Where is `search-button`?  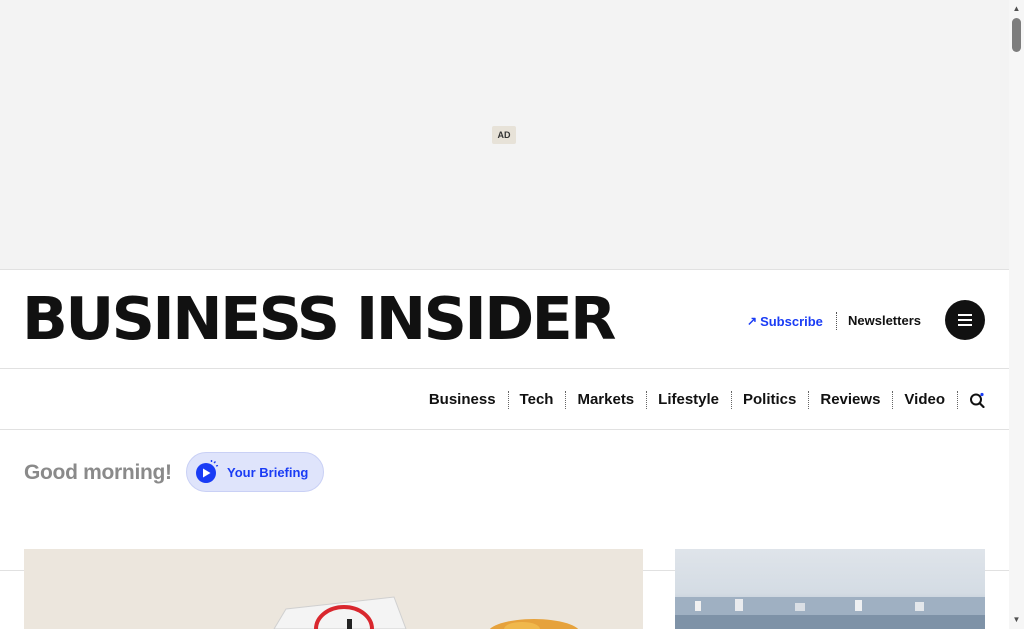
search-button is located at coordinates (971, 400).